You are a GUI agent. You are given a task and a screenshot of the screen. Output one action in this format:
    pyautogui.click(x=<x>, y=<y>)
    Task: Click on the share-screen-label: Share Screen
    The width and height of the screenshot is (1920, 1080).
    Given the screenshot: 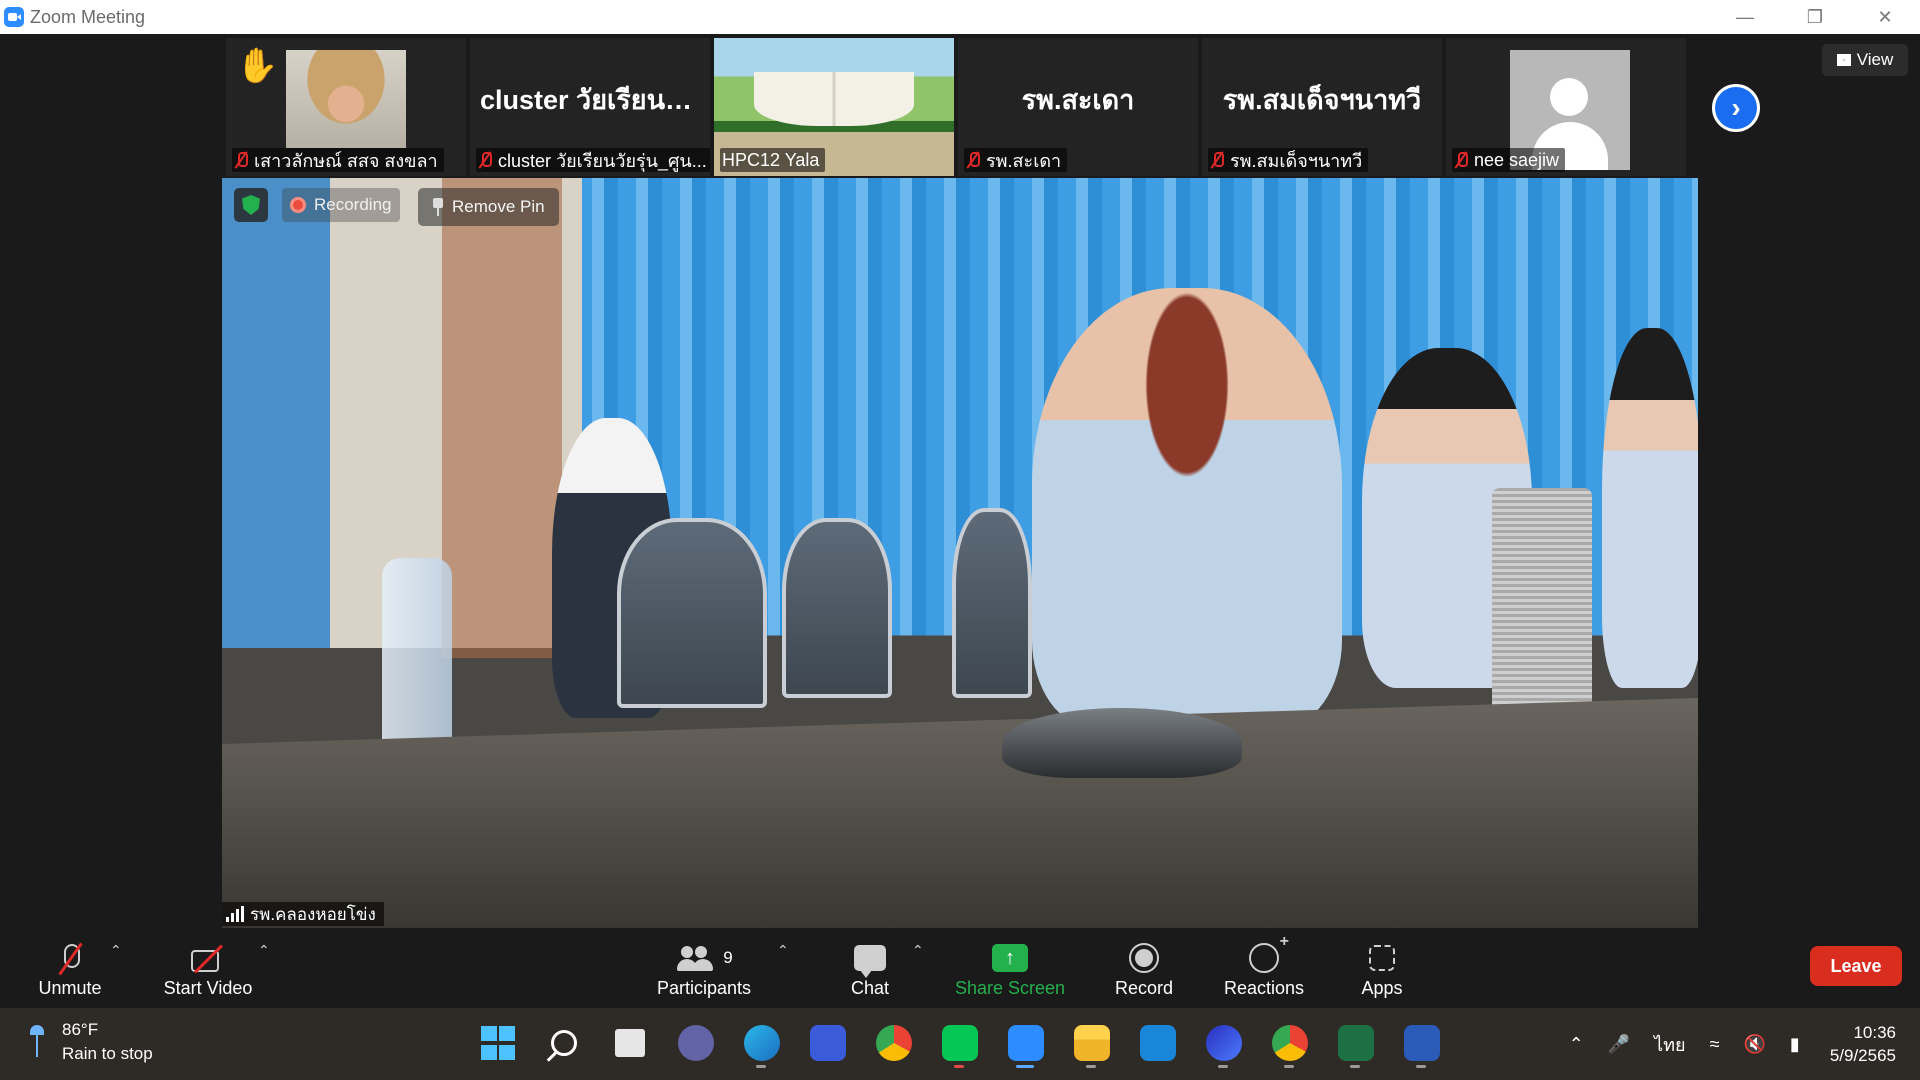 What is the action you would take?
    pyautogui.click(x=1010, y=988)
    